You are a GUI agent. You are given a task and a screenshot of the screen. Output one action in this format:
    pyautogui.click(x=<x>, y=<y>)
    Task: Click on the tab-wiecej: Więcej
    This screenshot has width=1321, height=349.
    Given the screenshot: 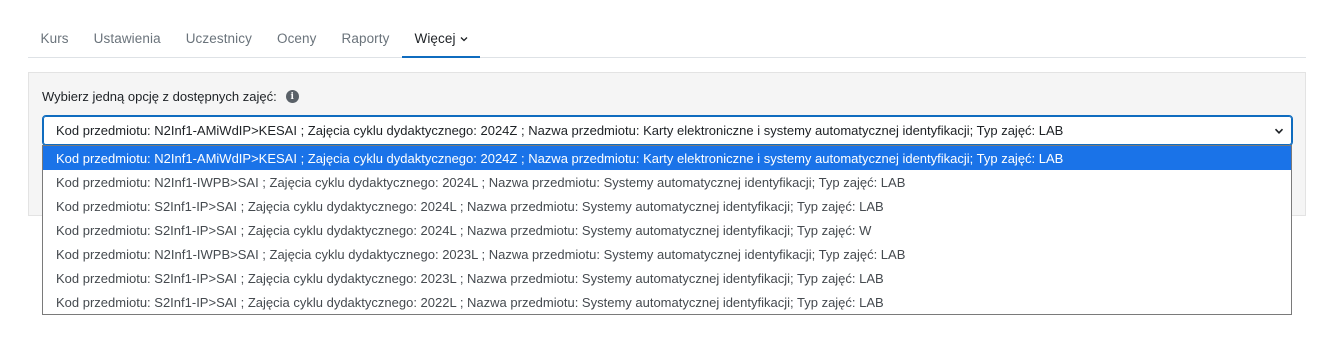 What is the action you would take?
    pyautogui.click(x=441, y=39)
    